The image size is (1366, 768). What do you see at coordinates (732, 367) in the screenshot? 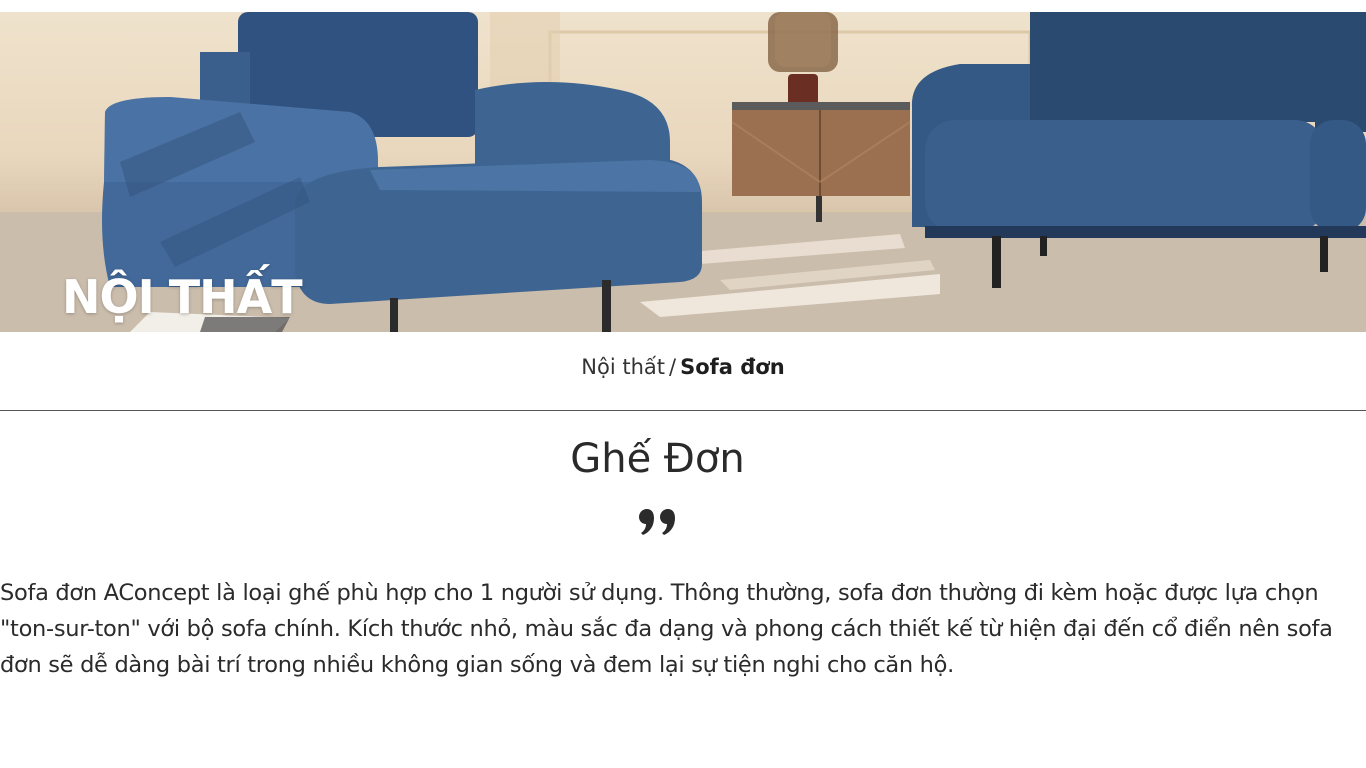
I see `breadcrumb-current: Sofa đơn` at bounding box center [732, 367].